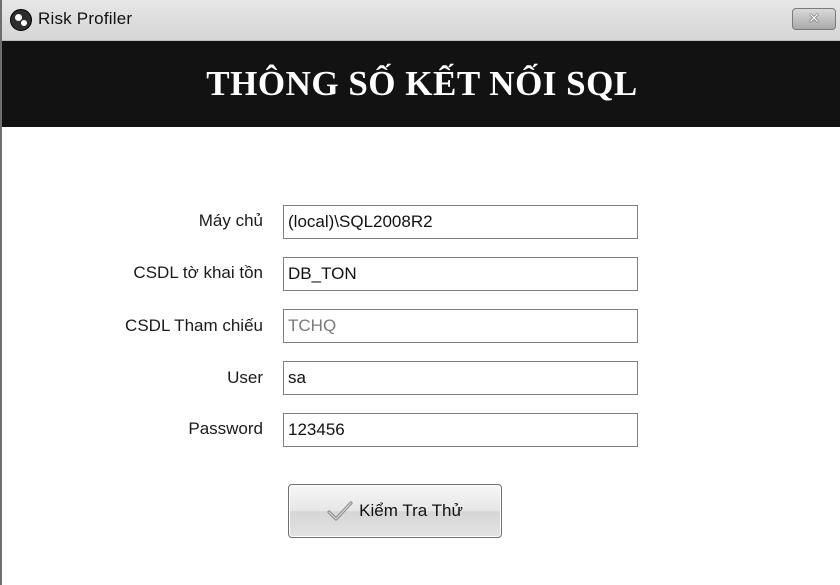 This screenshot has height=585, width=840. What do you see at coordinates (245, 377) in the screenshot?
I see `user-label: User` at bounding box center [245, 377].